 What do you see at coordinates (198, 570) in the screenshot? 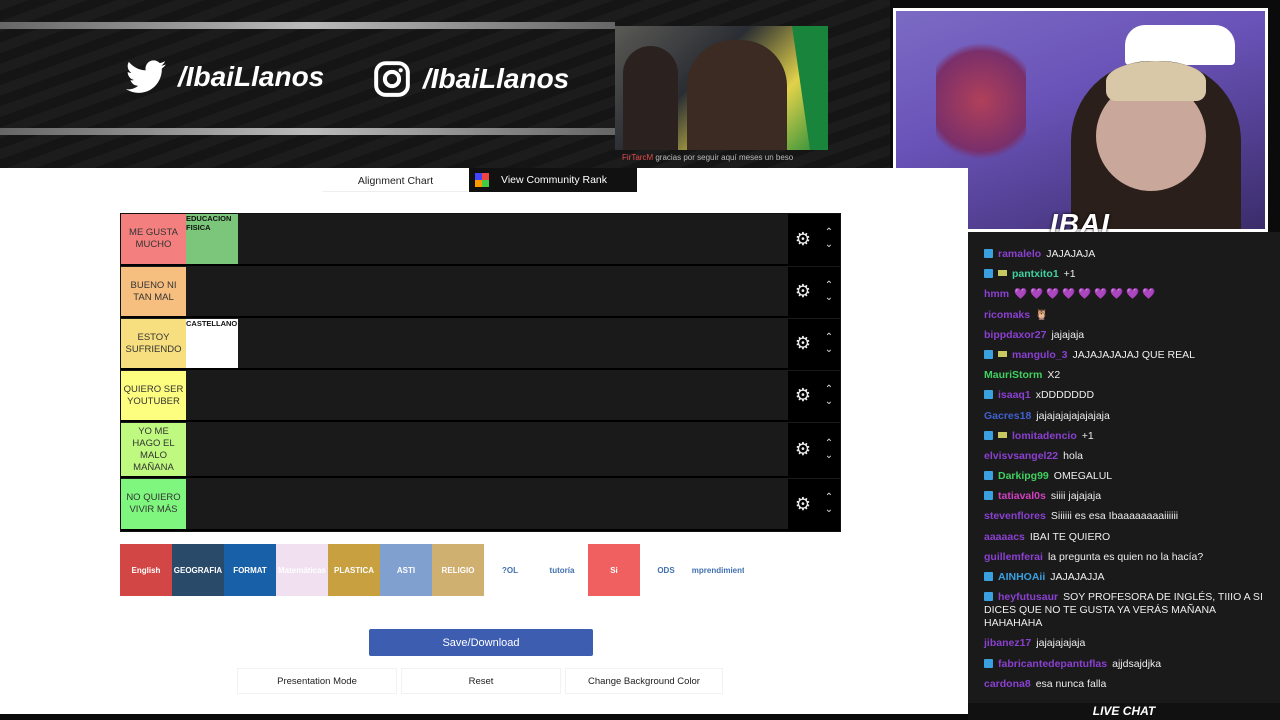
I see `pool-item: GEOGRAFIA` at bounding box center [198, 570].